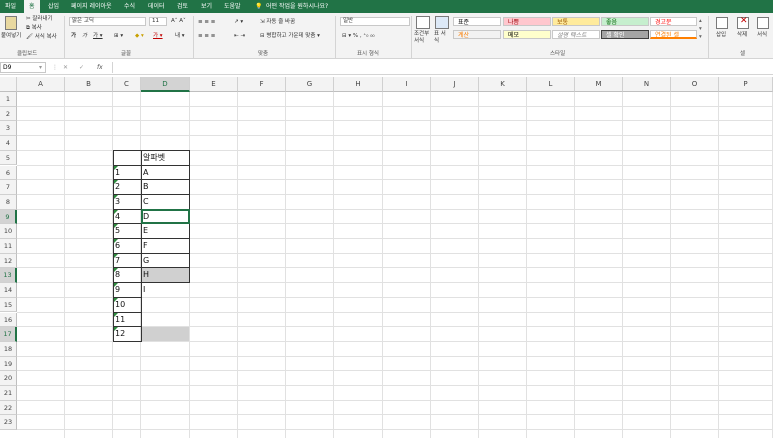 Image resolution: width=773 pixels, height=438 pixels. What do you see at coordinates (722, 23) in the screenshot?
I see `insert-cells-icon` at bounding box center [722, 23].